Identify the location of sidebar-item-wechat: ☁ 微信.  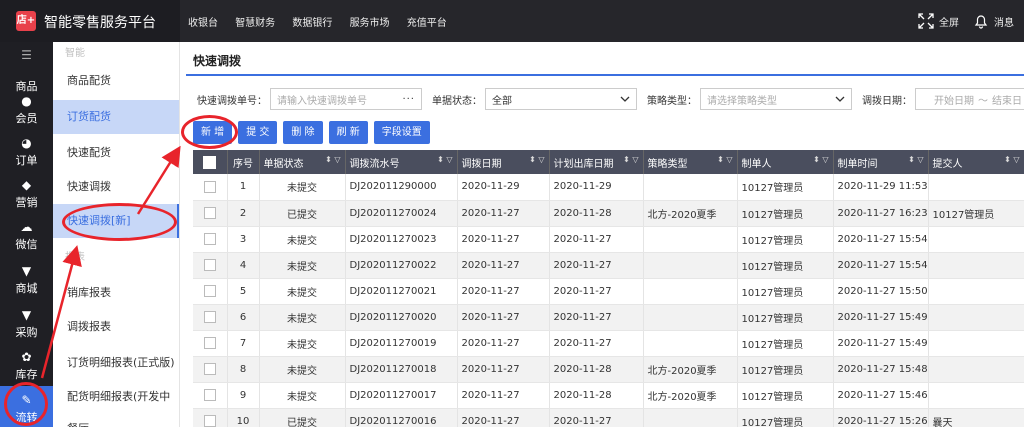
(26, 236).